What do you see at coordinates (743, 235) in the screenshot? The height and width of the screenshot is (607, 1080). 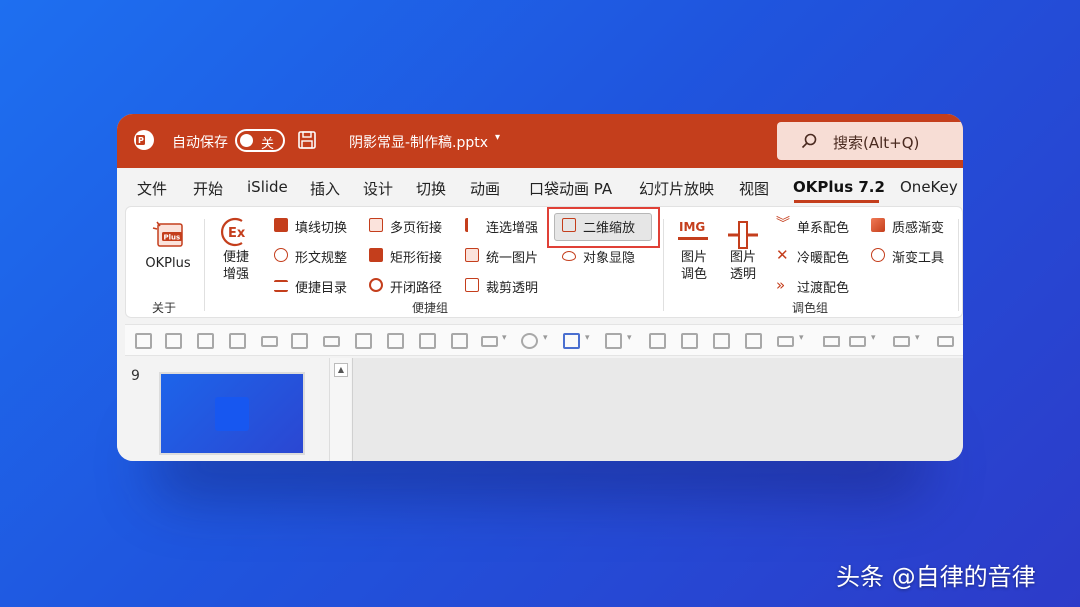 I see `transparency-slider-icon` at bounding box center [743, 235].